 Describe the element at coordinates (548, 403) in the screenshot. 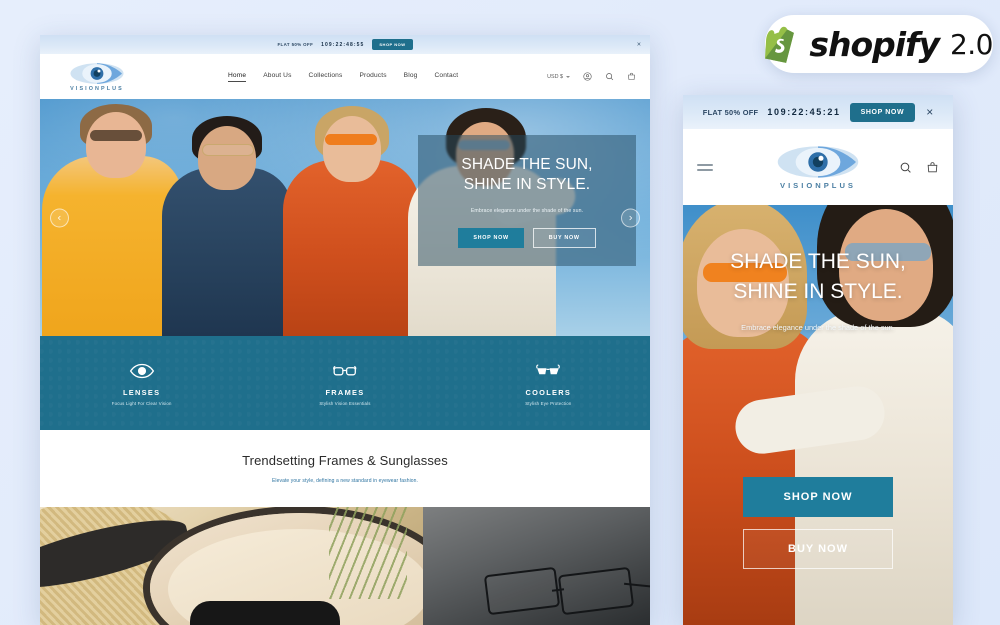

I see `feature-description: Stylish Eye Protection` at that location.